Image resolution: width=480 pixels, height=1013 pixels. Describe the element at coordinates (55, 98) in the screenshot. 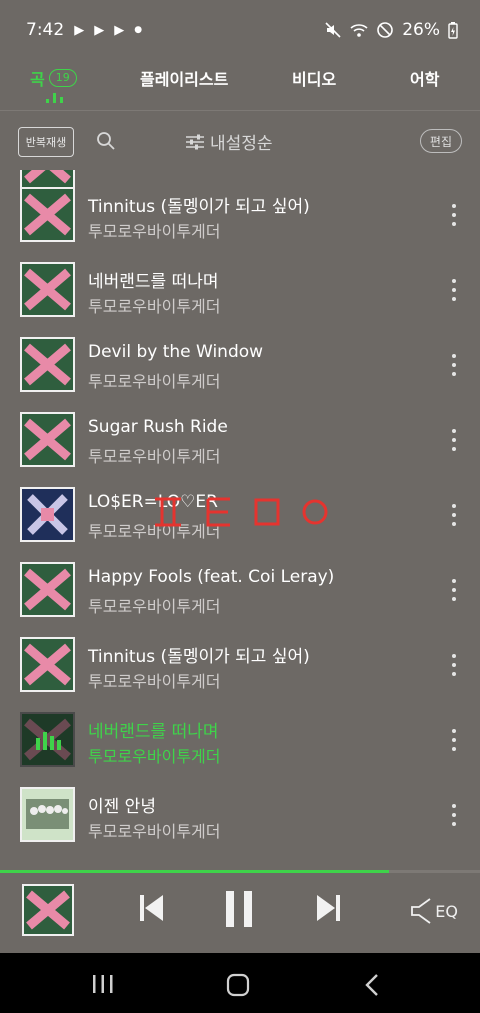

I see `active-tab-equalizer-icon` at that location.